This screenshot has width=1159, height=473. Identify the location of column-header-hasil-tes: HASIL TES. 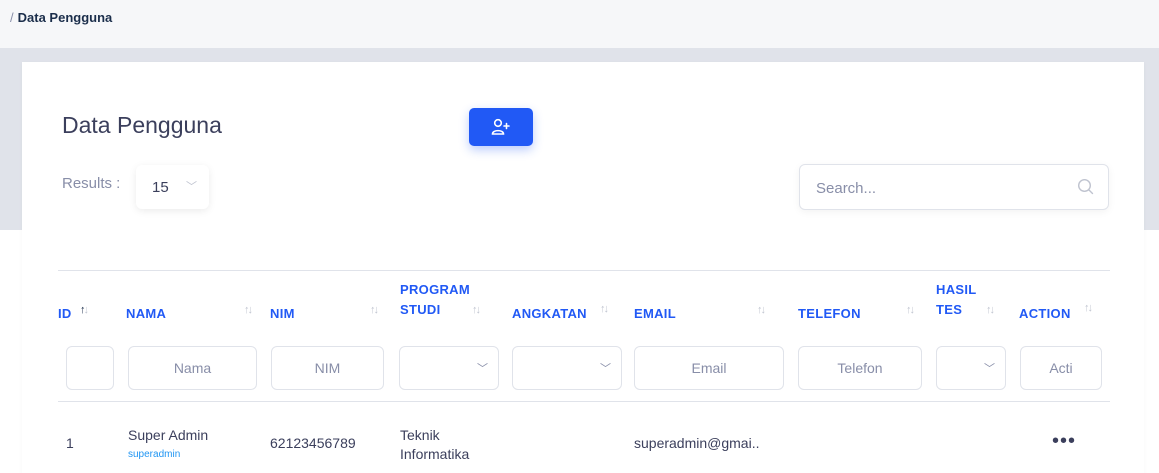
(956, 300).